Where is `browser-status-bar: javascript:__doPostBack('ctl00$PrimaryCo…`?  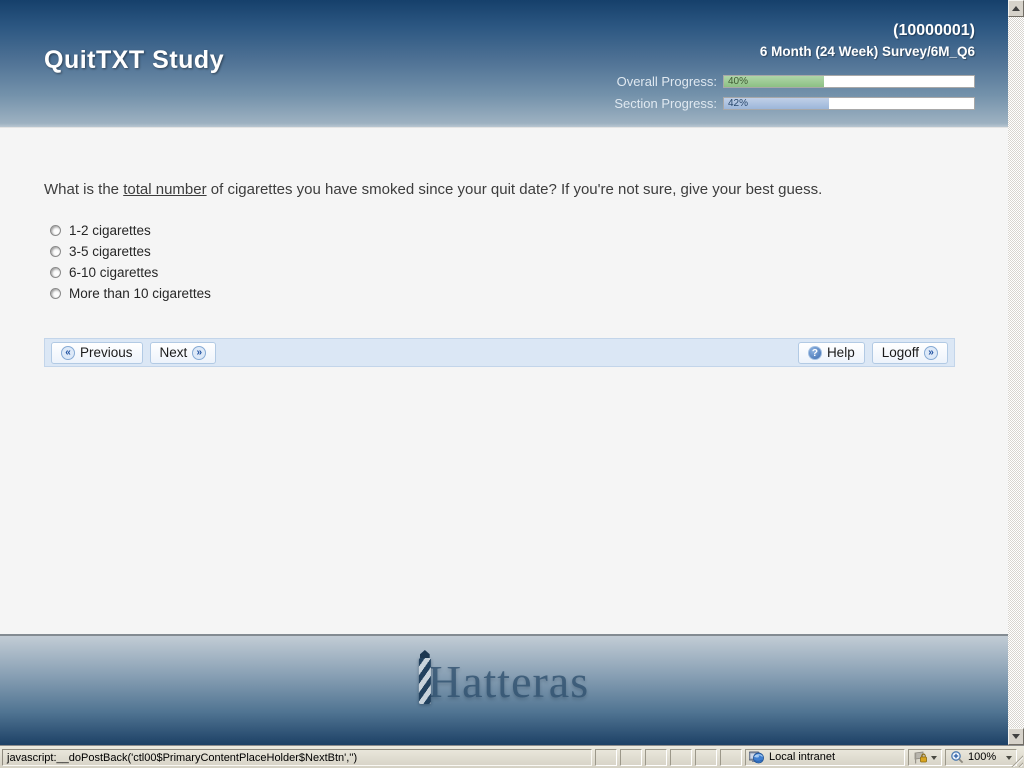 browser-status-bar: javascript:__doPostBack('ctl00$PrimaryCo… is located at coordinates (512, 756).